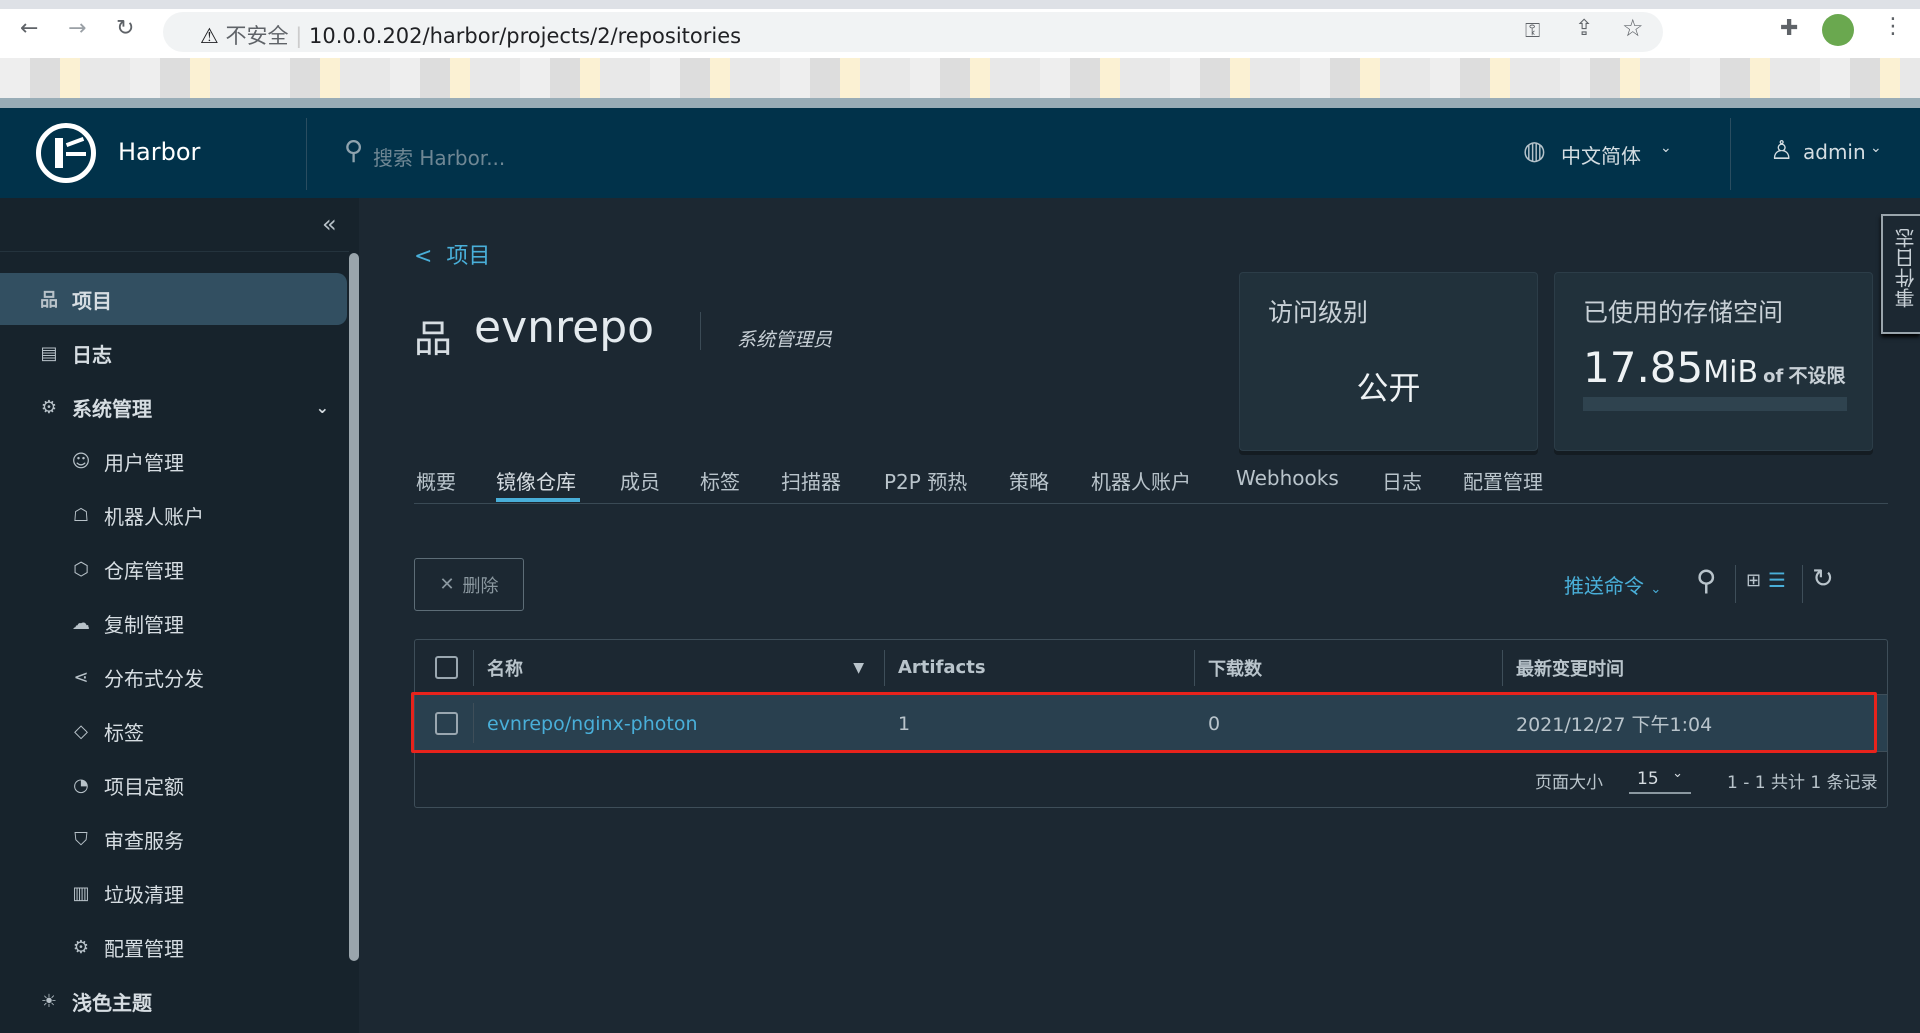 The image size is (1920, 1033). I want to click on sidebar-item-8: ◇ 标签, so click(173, 731).